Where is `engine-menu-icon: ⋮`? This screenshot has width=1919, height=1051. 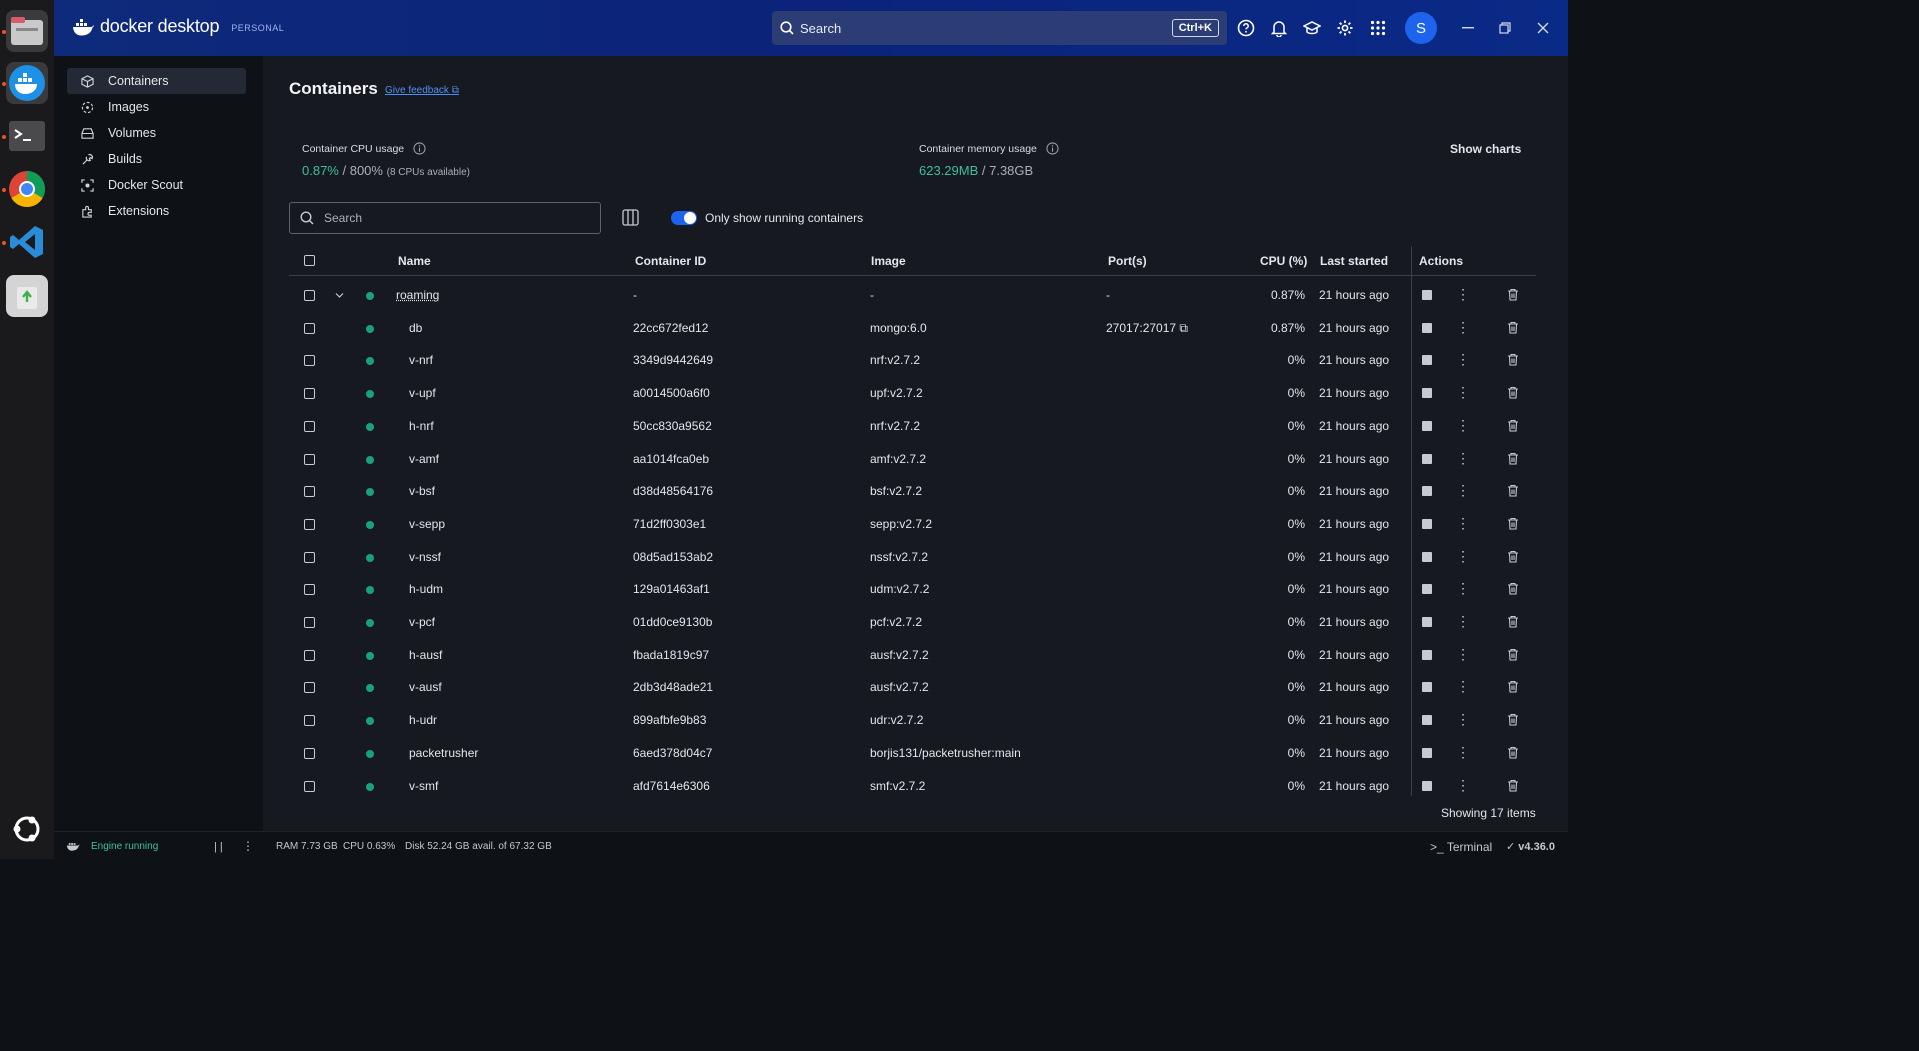
engine-menu-icon: ⋮ is located at coordinates (248, 846).